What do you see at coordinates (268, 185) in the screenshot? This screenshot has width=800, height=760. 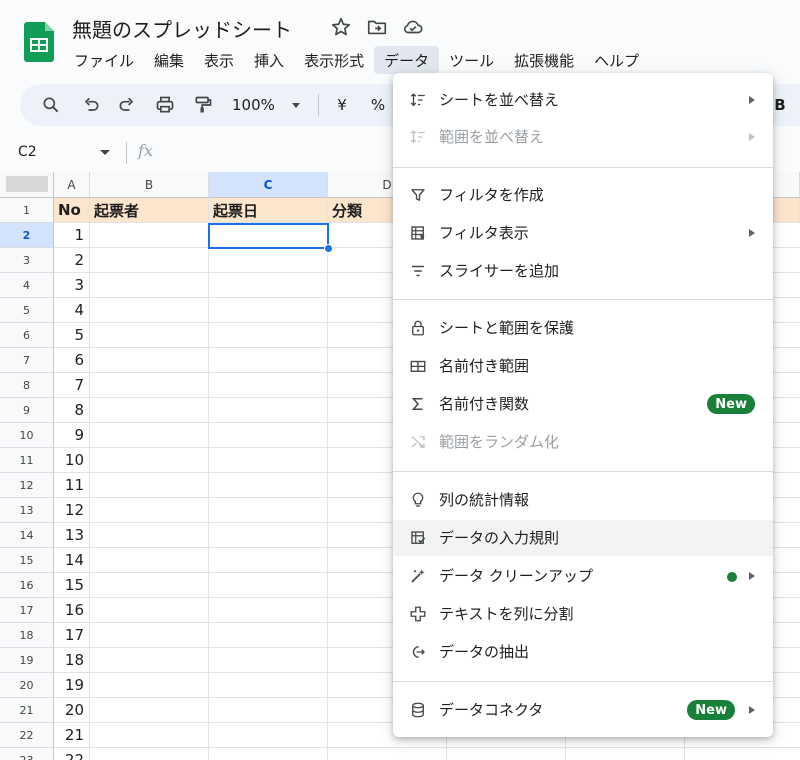 I see `column-header-c: C` at bounding box center [268, 185].